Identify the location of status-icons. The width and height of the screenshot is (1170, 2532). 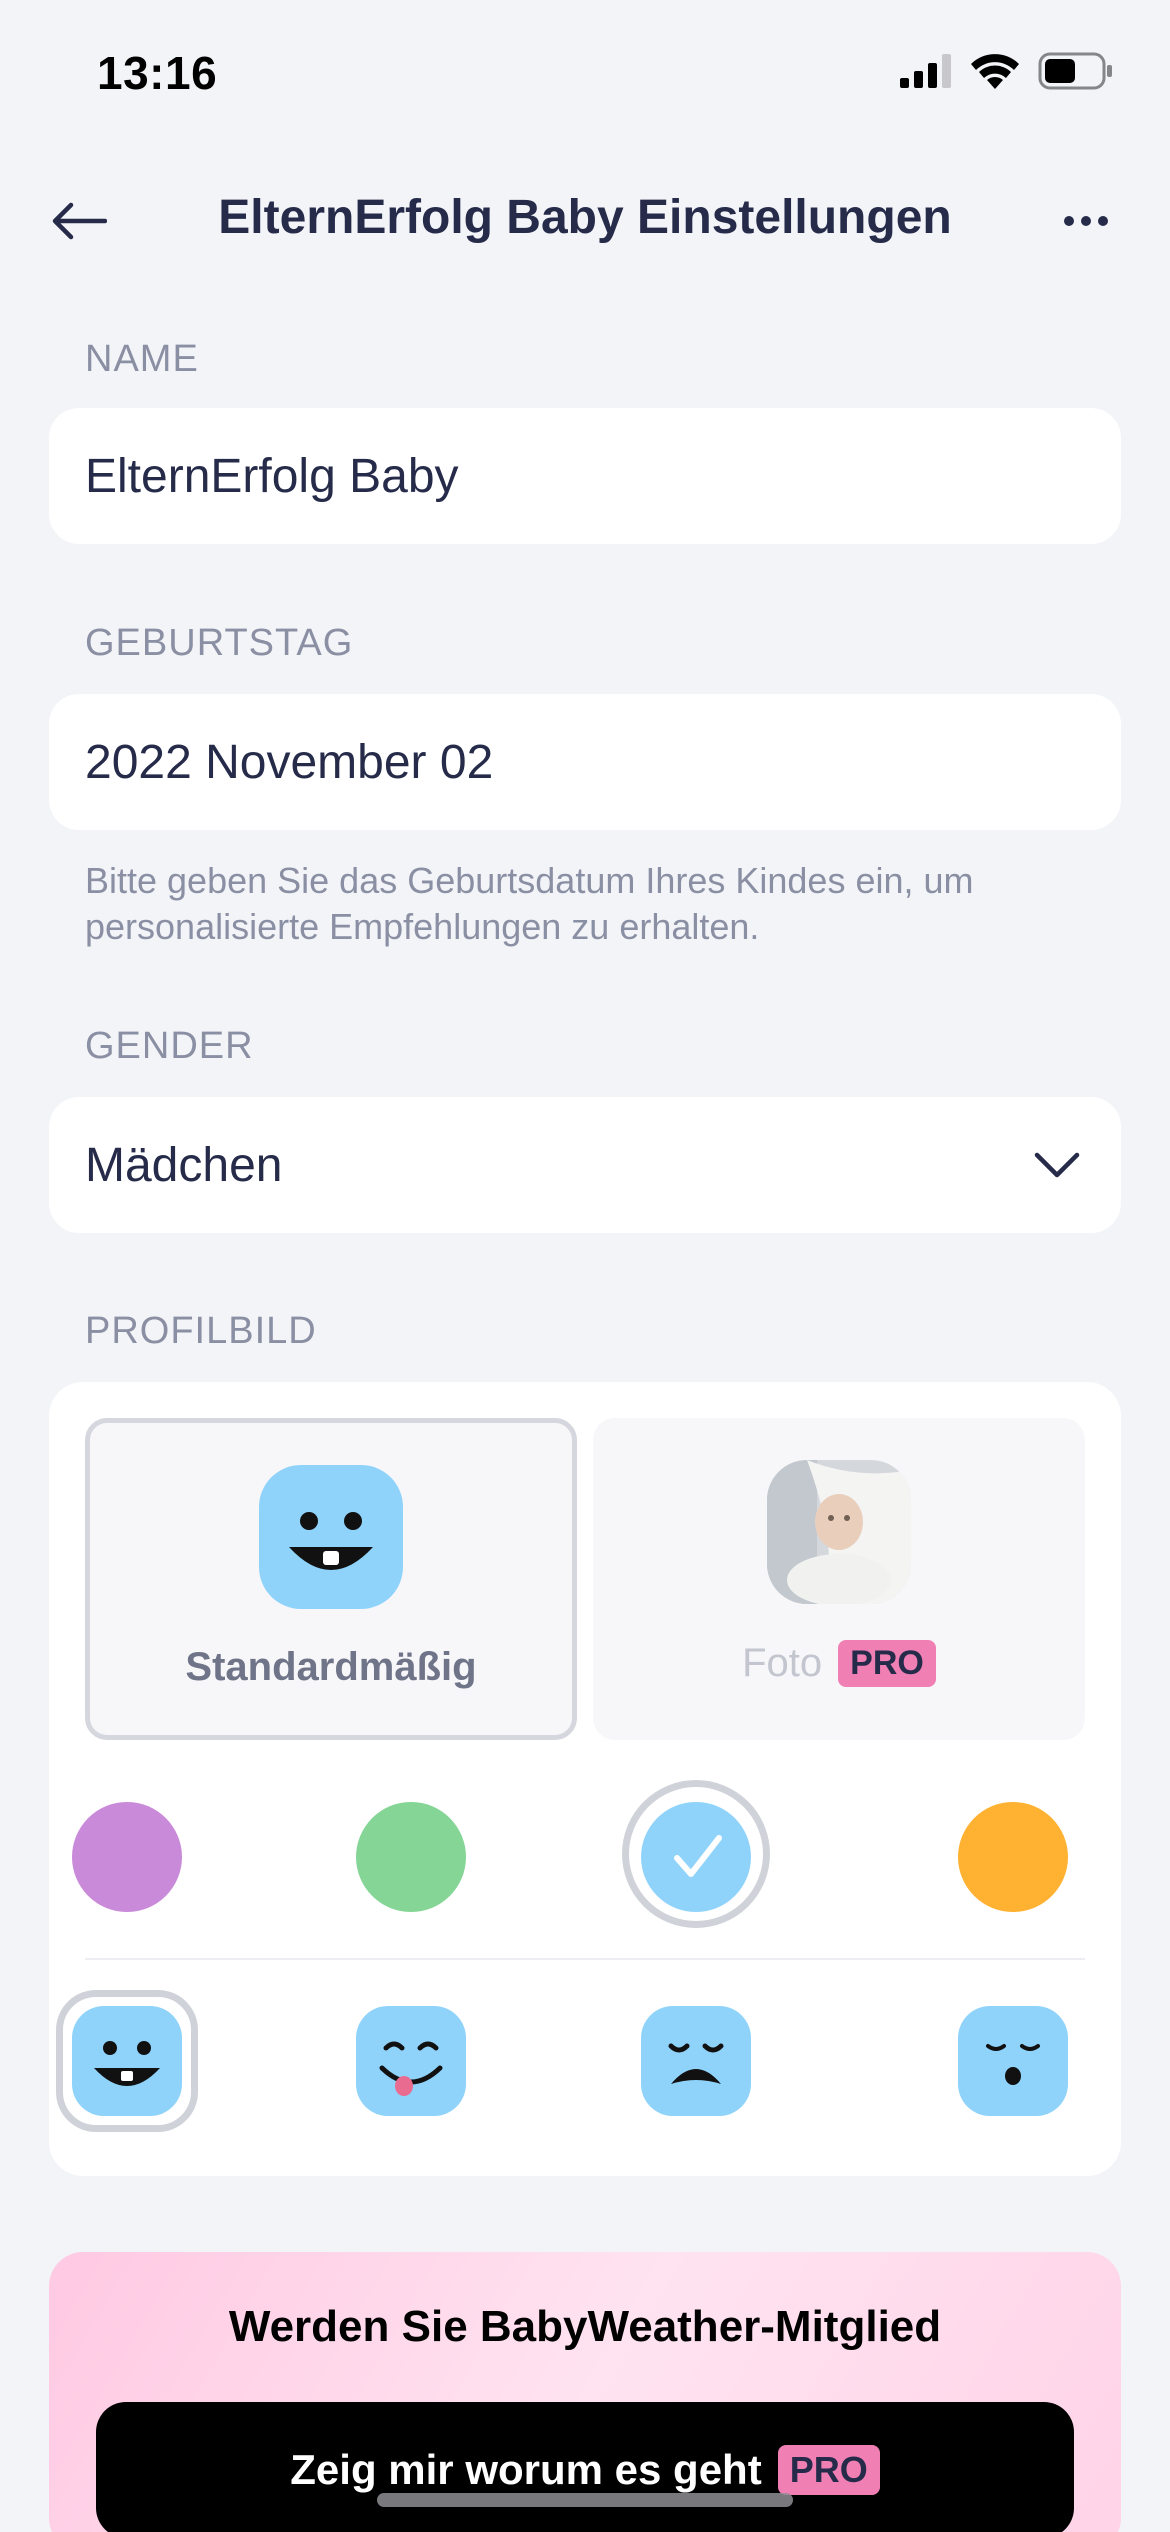
(1007, 71).